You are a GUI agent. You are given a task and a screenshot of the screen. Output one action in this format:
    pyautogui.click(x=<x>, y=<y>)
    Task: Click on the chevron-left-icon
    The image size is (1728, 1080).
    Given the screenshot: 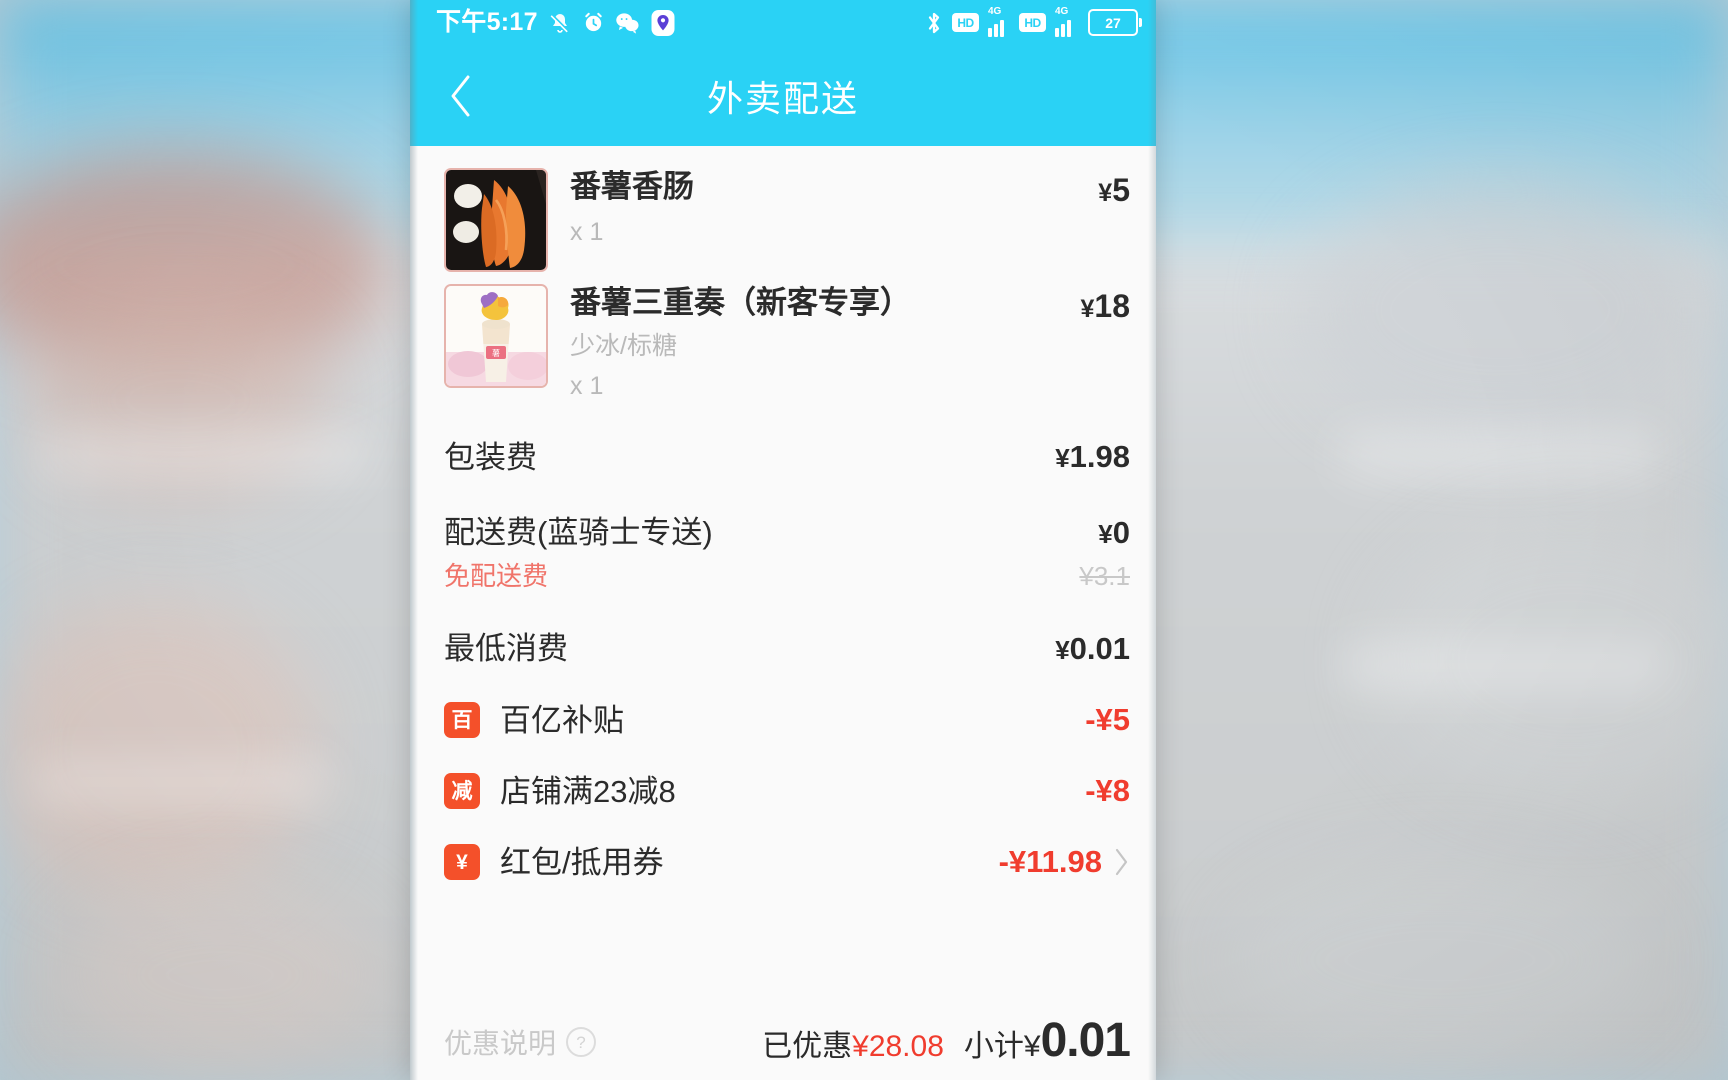 What is the action you would take?
    pyautogui.click(x=461, y=96)
    